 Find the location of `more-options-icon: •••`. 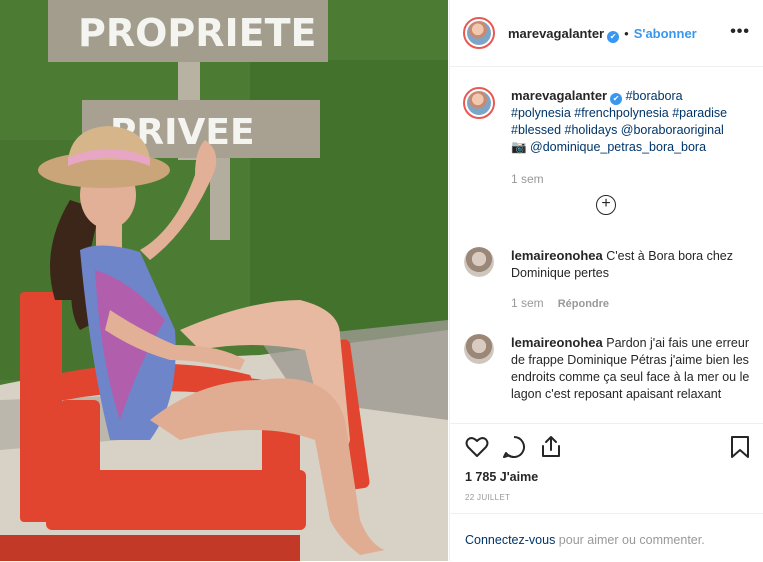

more-options-icon: ••• is located at coordinates (740, 32).